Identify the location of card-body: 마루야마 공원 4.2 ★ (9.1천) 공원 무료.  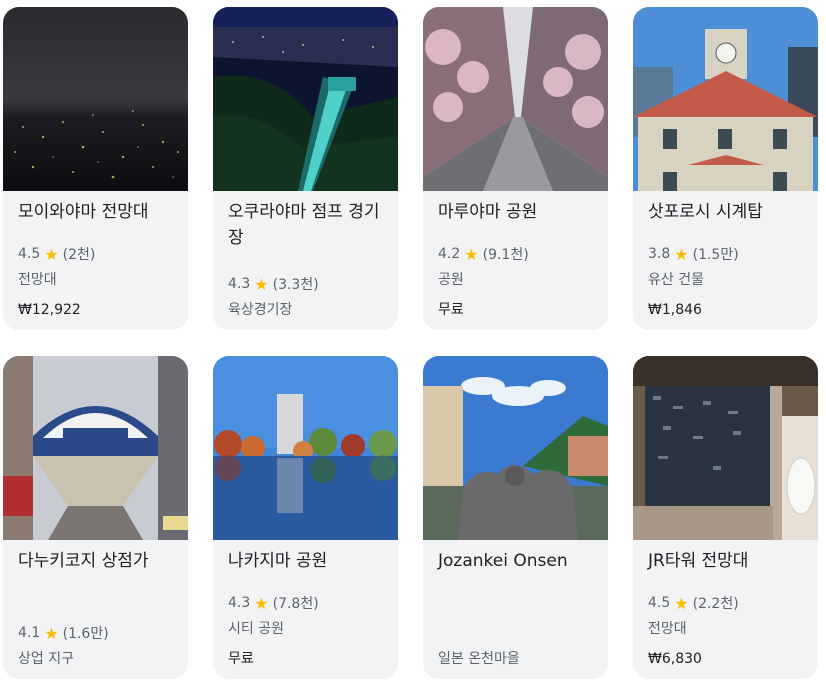
(517, 264).